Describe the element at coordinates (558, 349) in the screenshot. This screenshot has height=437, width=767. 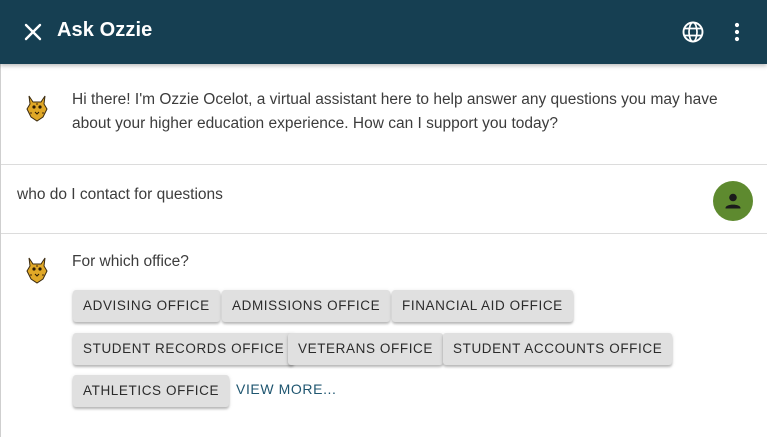
I see `chip-student-accounts-office: STUDENT ACCOUNTS OFFICE` at that location.